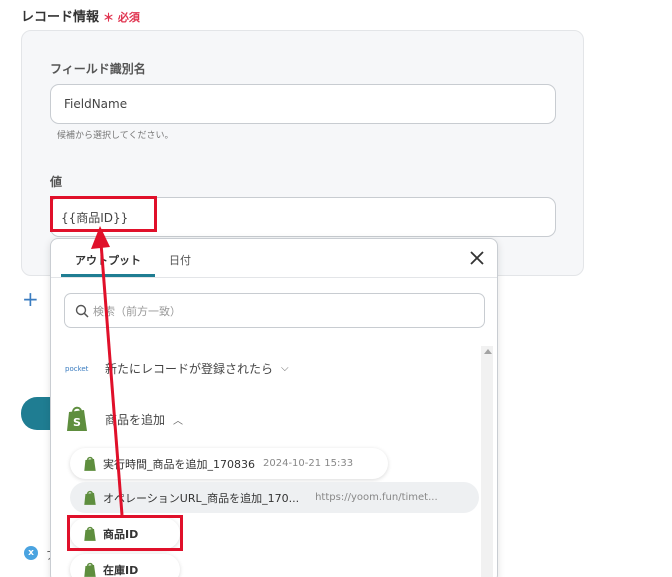  I want to click on tab-divider, so click(274, 277).